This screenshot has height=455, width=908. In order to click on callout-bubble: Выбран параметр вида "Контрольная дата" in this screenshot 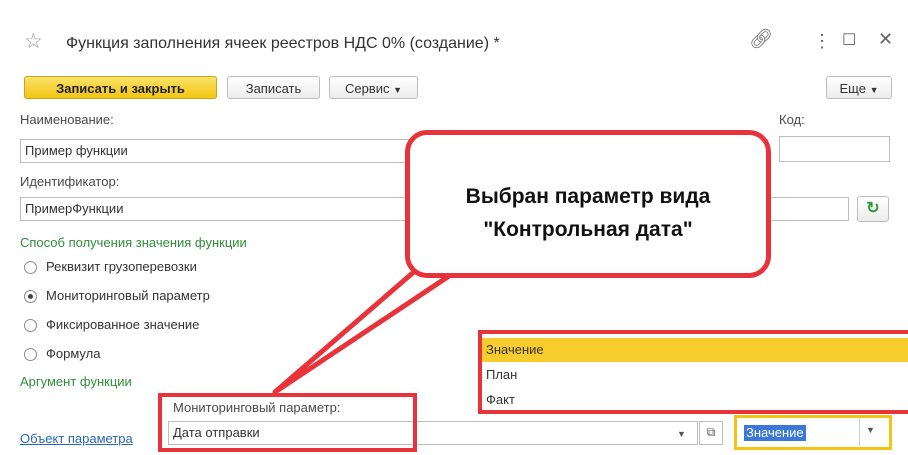, I will do `click(588, 204)`.